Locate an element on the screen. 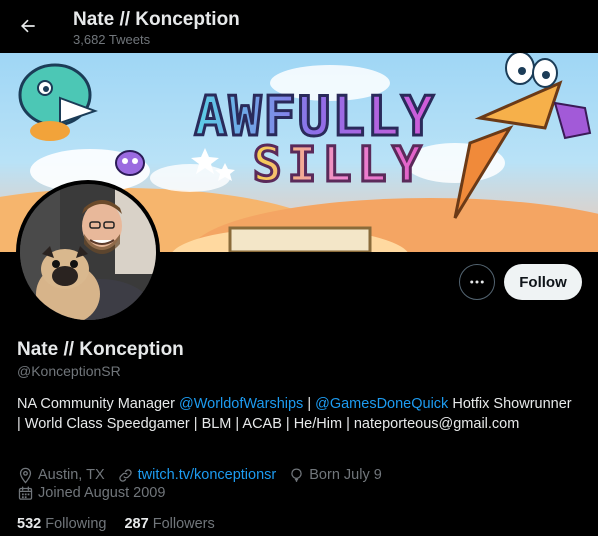  location: Austin, TX is located at coordinates (61, 475).